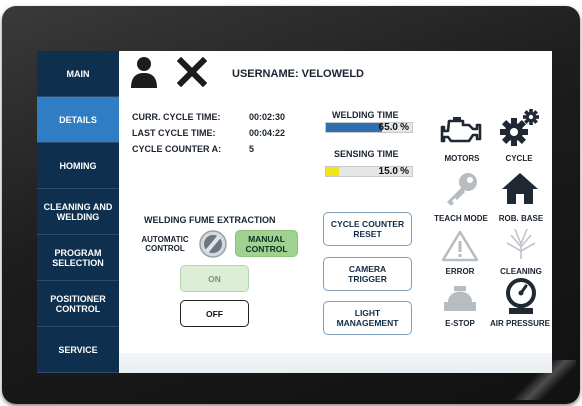  I want to click on sidebar-item-homing: HOMING, so click(78, 166).